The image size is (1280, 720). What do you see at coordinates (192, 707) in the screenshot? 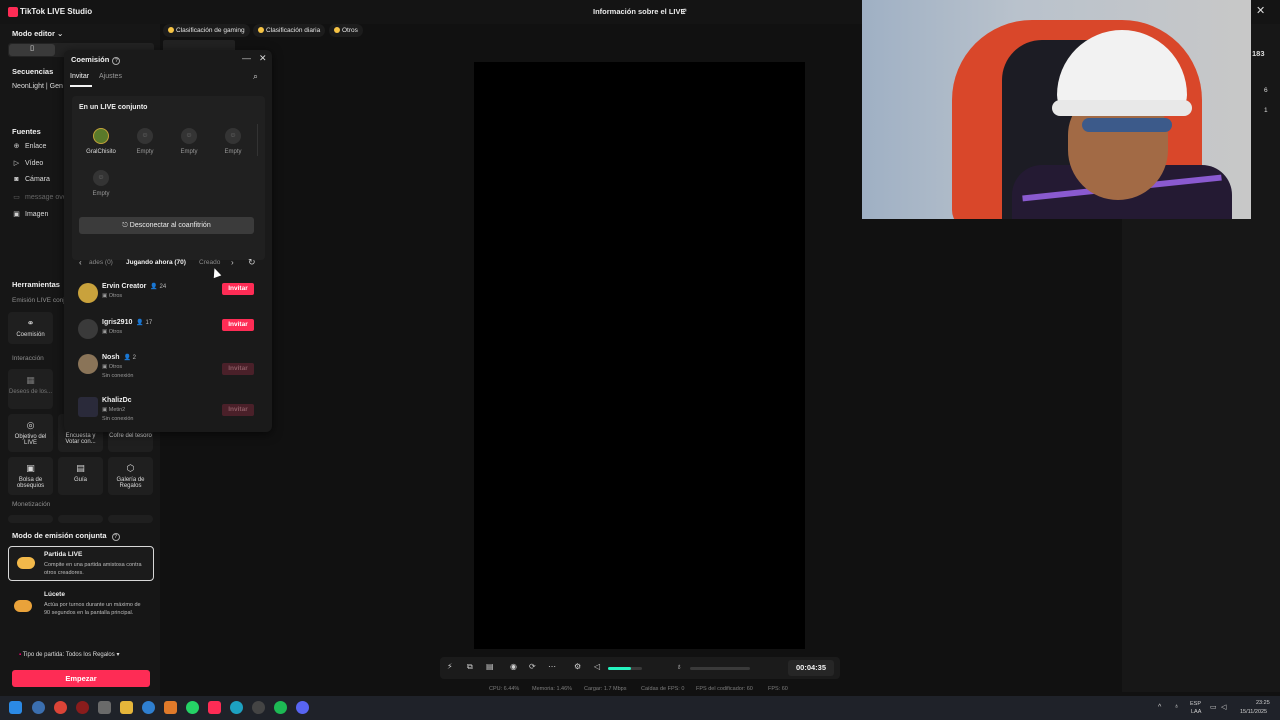
I see `whatsapp-icon` at bounding box center [192, 707].